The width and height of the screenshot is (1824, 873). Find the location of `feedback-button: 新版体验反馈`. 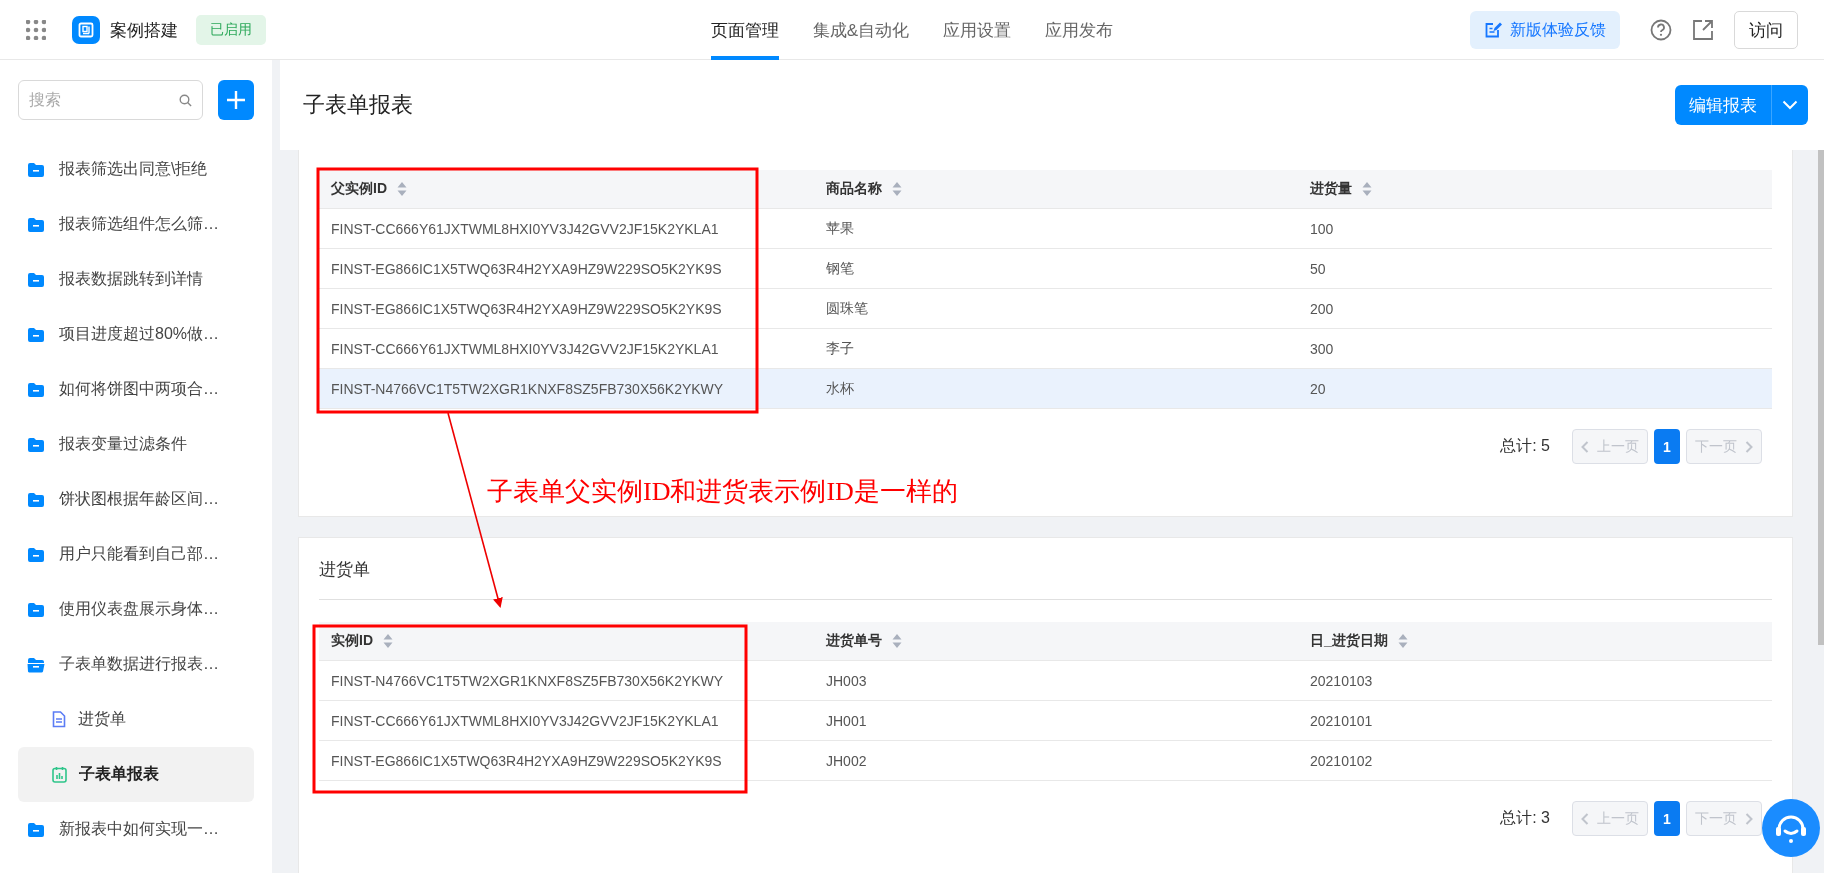

feedback-button: 新版体验反馈 is located at coordinates (1545, 30).